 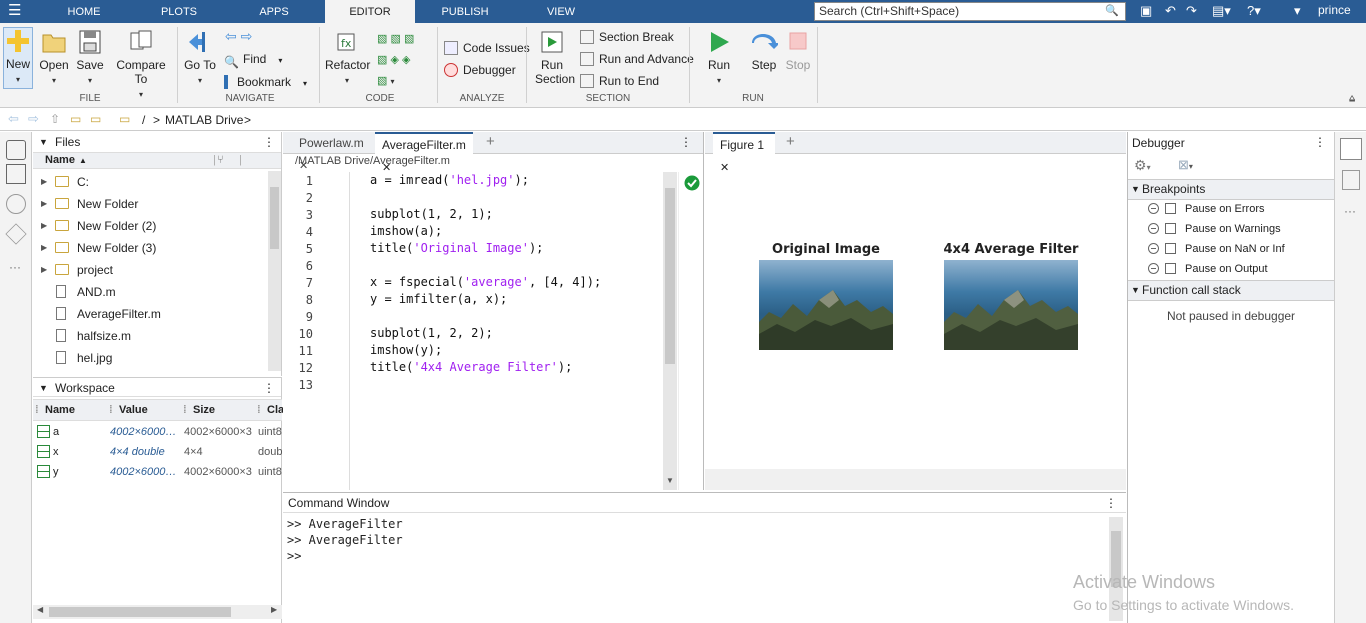 I want to click on outdent-icon: ◈, so click(x=406, y=60).